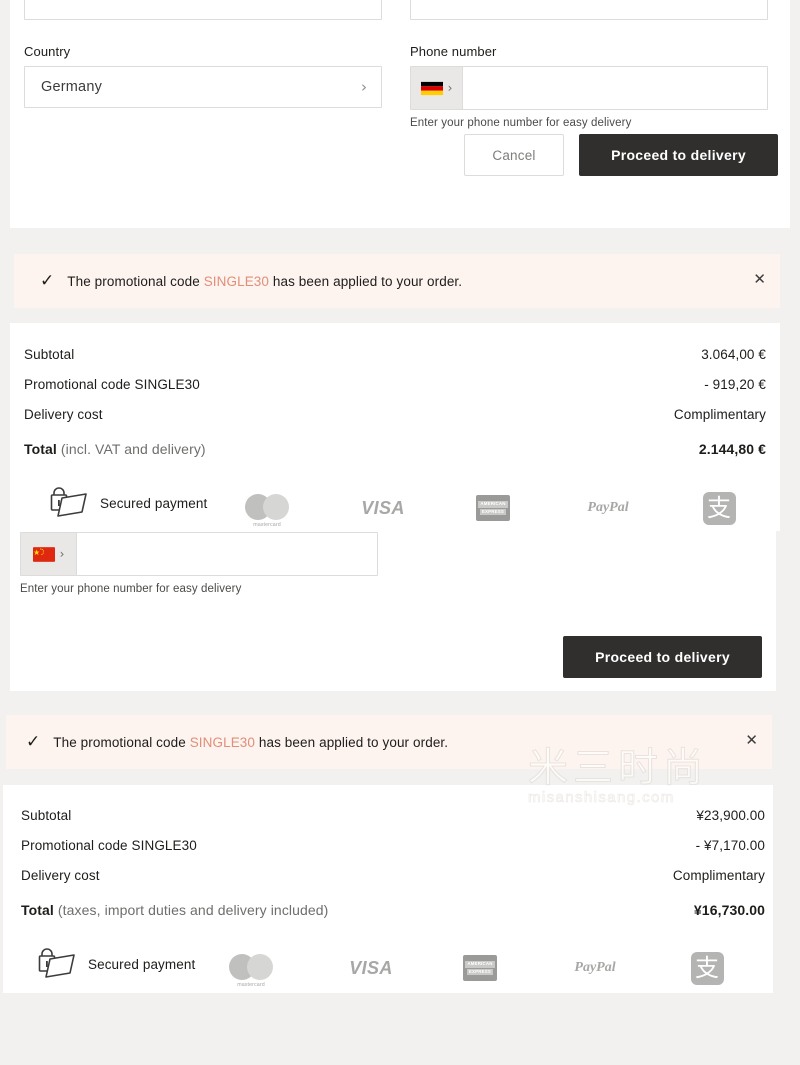  I want to click on summary-row-subtotal-cny: Subtotal ¥23,900.00, so click(393, 815).